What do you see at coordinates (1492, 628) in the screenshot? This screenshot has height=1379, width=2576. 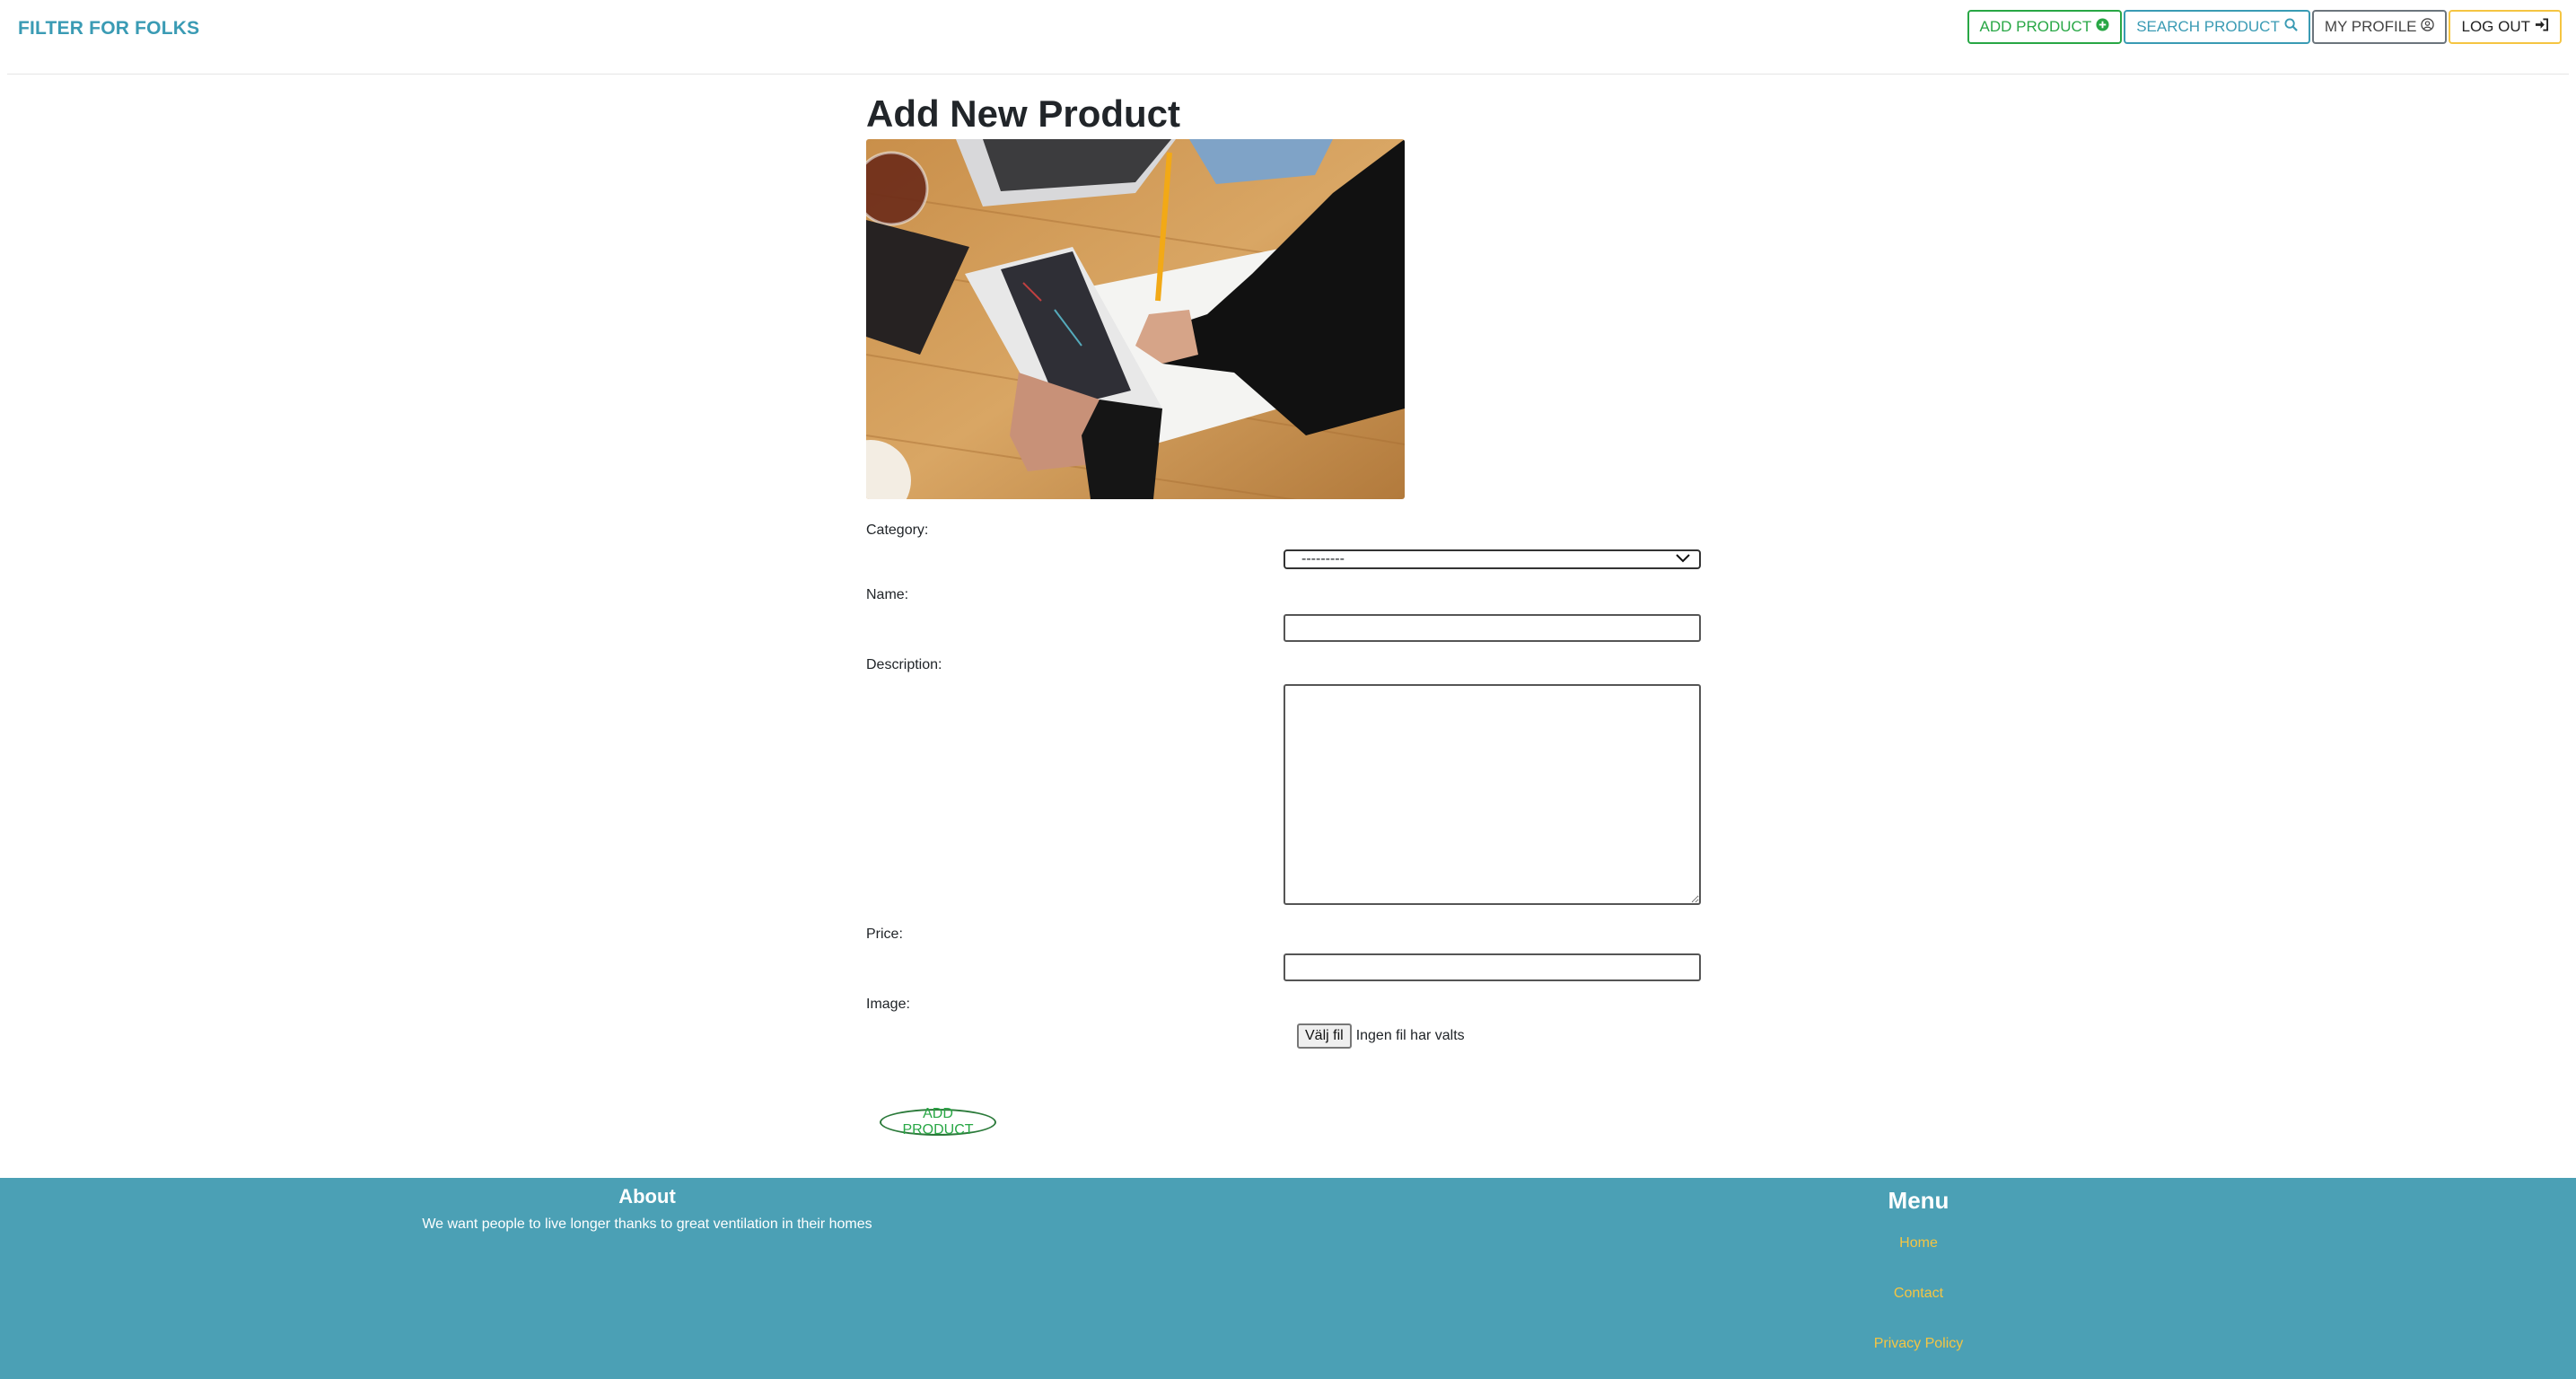 I see `name-input` at bounding box center [1492, 628].